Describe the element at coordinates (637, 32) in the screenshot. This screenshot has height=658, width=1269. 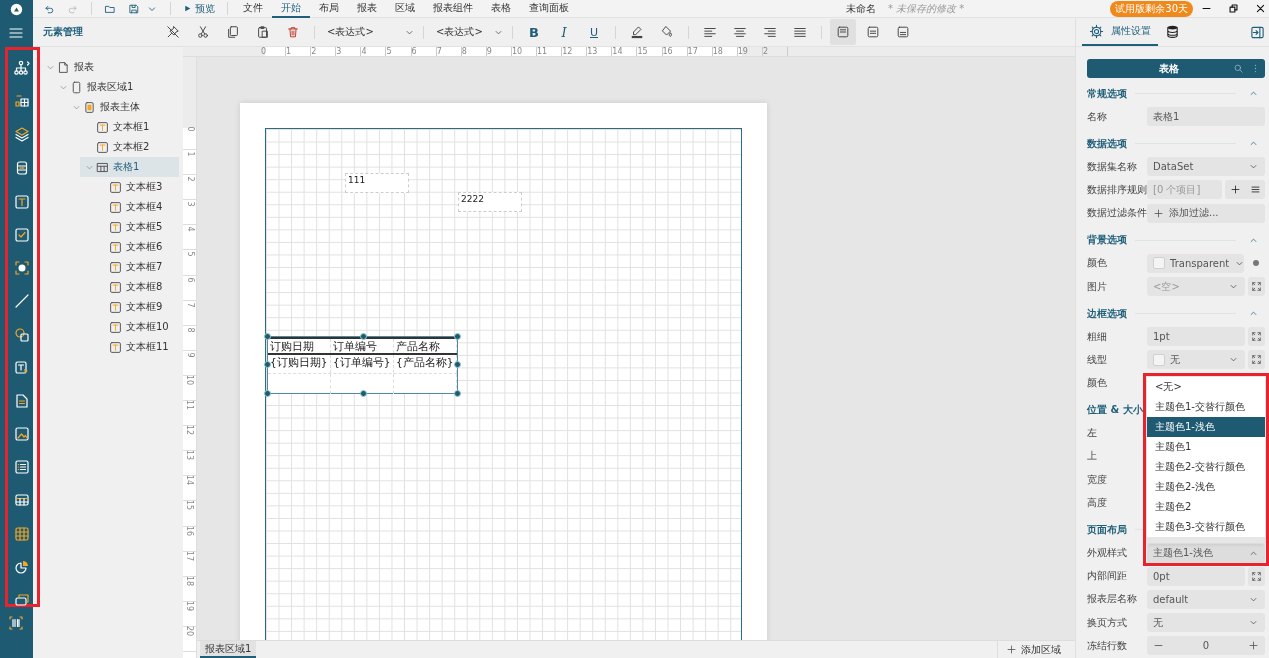
I see `text-color-icon` at that location.